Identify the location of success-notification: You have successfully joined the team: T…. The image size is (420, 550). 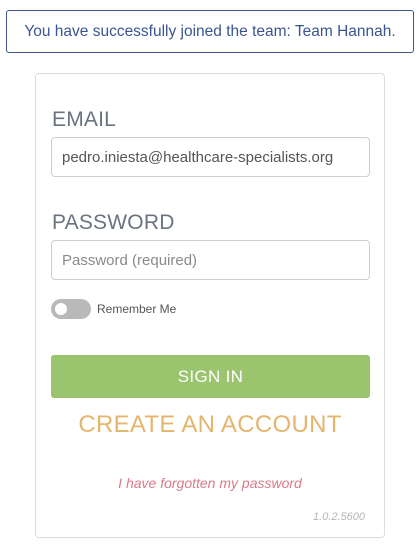
(210, 31).